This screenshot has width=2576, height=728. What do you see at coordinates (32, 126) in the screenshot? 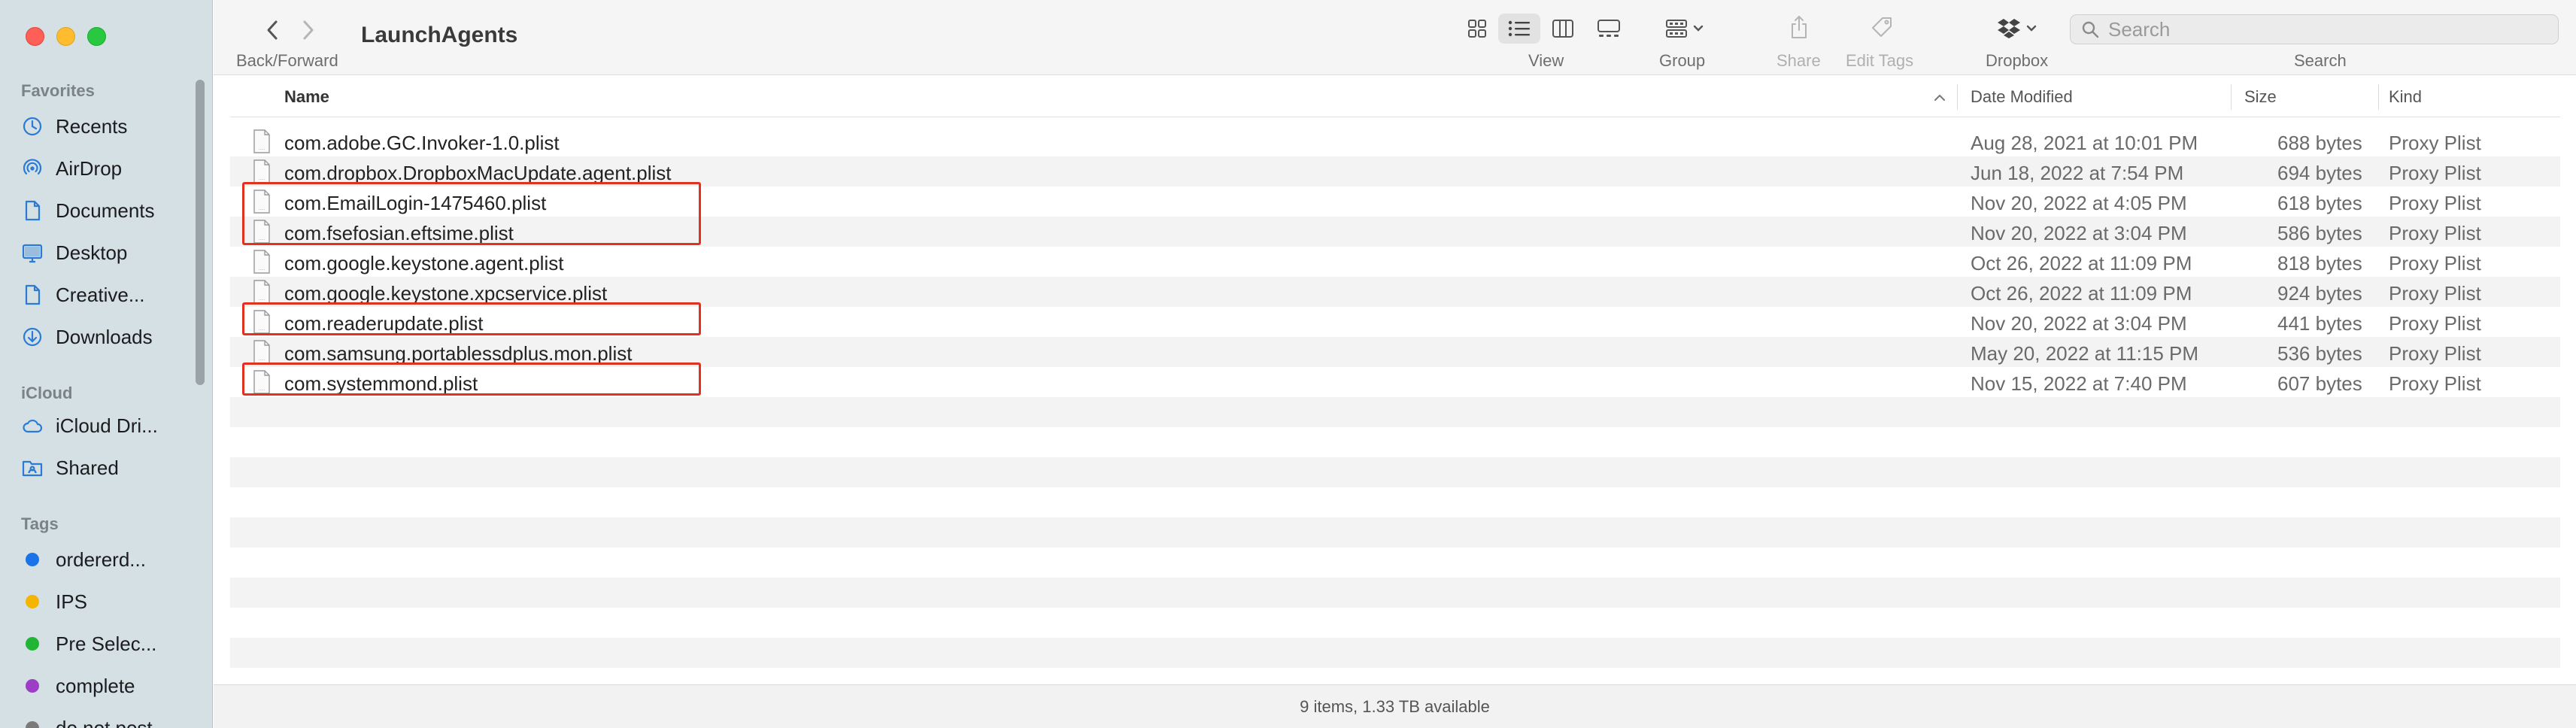
I see `clock-icon` at bounding box center [32, 126].